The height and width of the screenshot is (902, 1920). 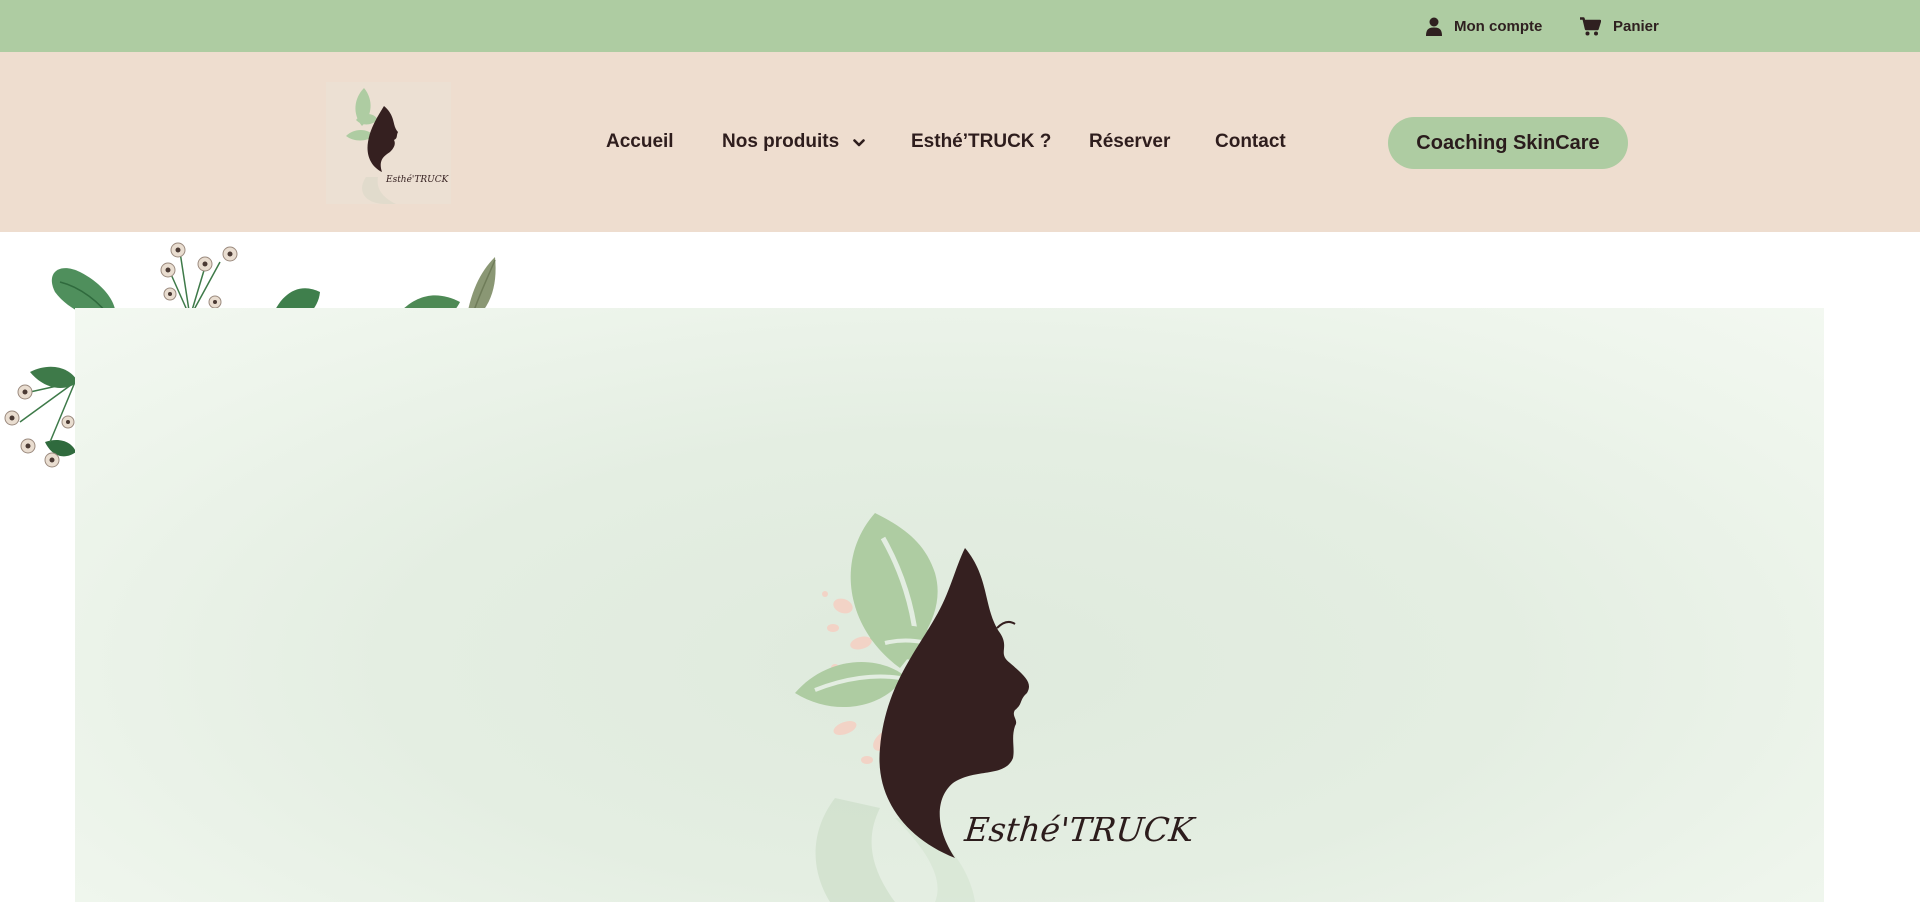 What do you see at coordinates (1590, 26) in the screenshot?
I see `cart-icon` at bounding box center [1590, 26].